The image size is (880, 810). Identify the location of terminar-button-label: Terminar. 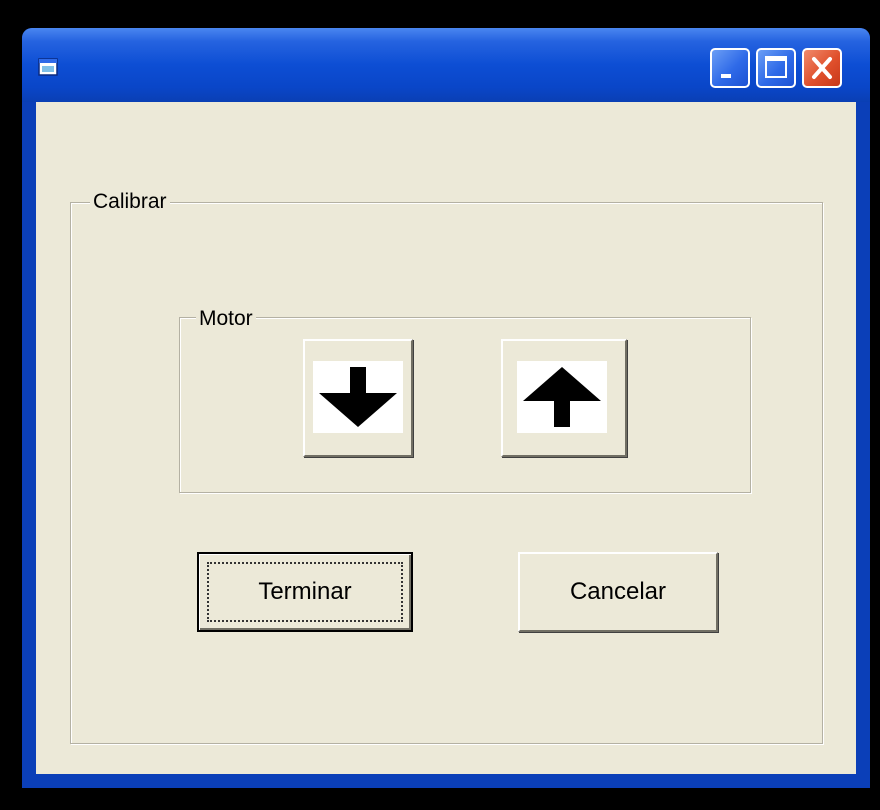
(305, 591).